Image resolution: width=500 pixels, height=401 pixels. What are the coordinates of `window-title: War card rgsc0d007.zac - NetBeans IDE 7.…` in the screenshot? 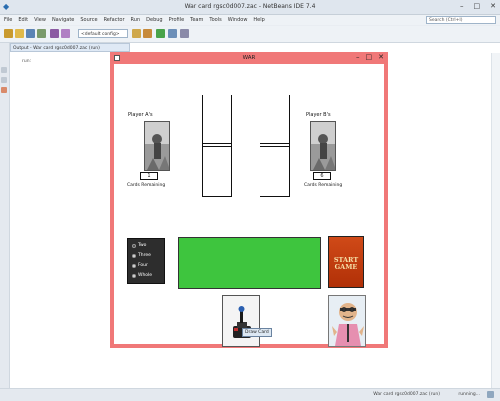 It's located at (250, 6).